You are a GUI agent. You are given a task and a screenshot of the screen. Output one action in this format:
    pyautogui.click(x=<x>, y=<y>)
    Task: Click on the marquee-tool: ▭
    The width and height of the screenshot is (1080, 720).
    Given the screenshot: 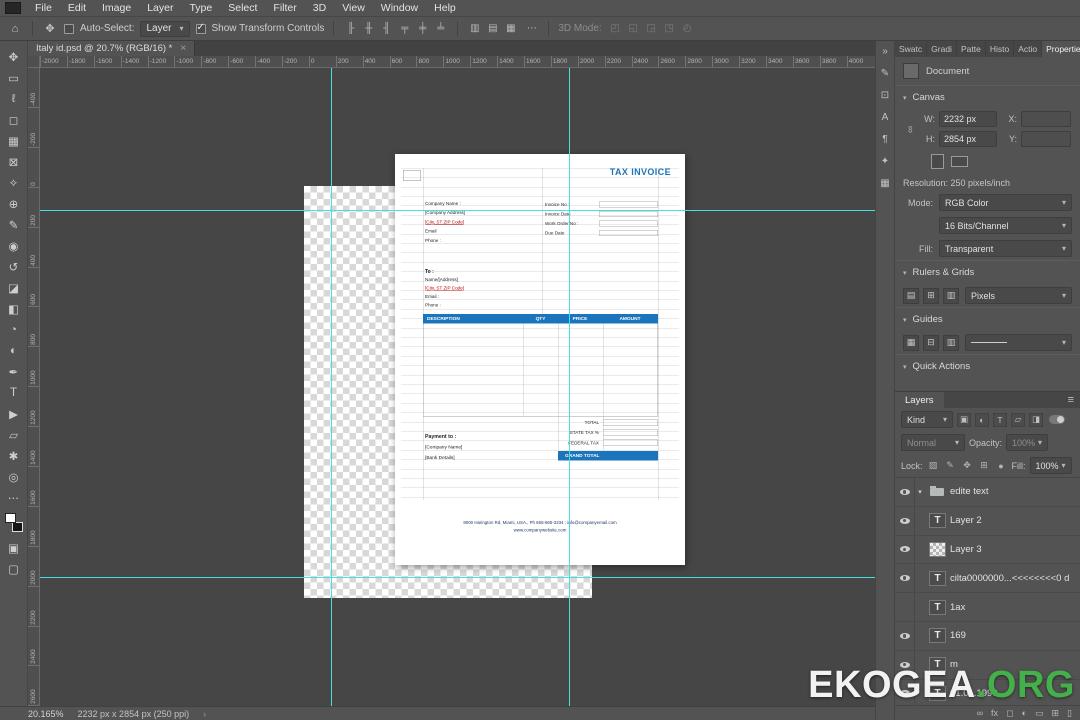 What is the action you would take?
    pyautogui.click(x=14, y=77)
    